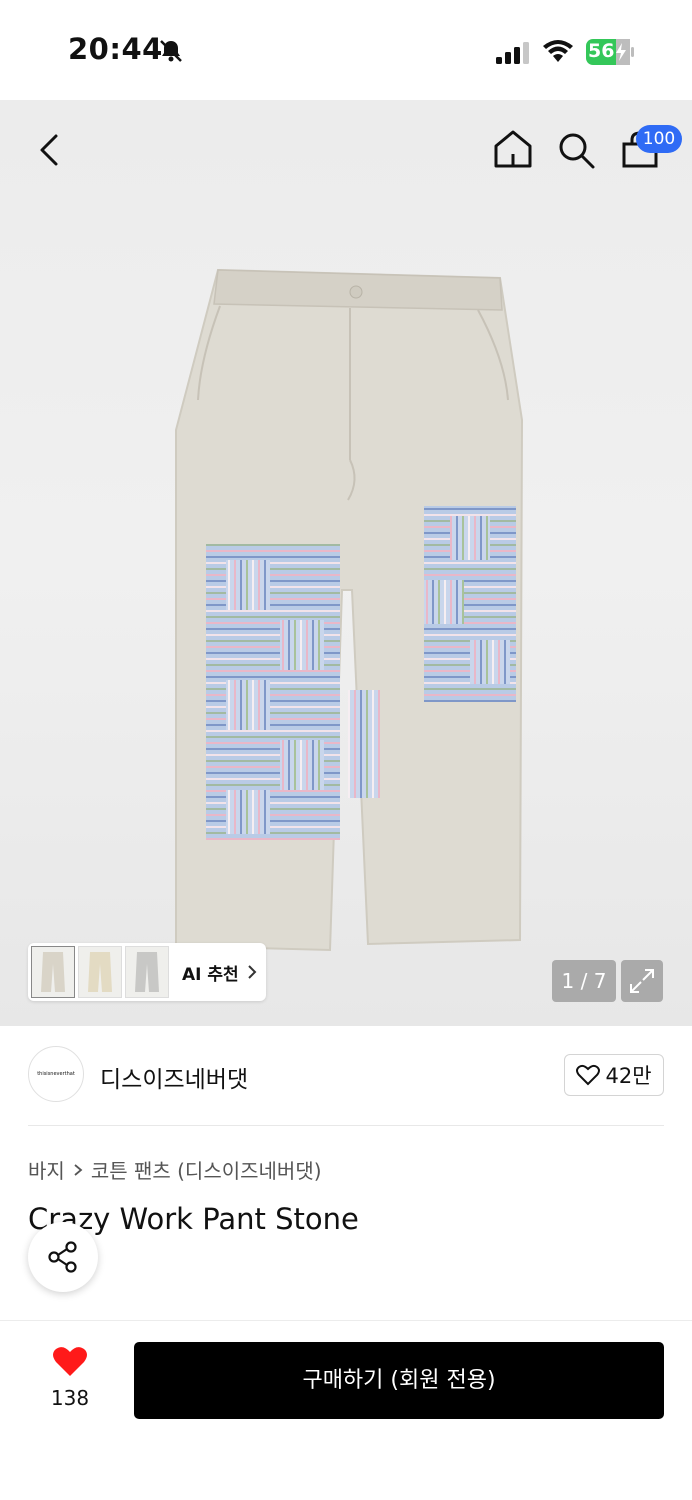 The height and width of the screenshot is (1500, 692). I want to click on back-arrow-icon, so click(50, 150).